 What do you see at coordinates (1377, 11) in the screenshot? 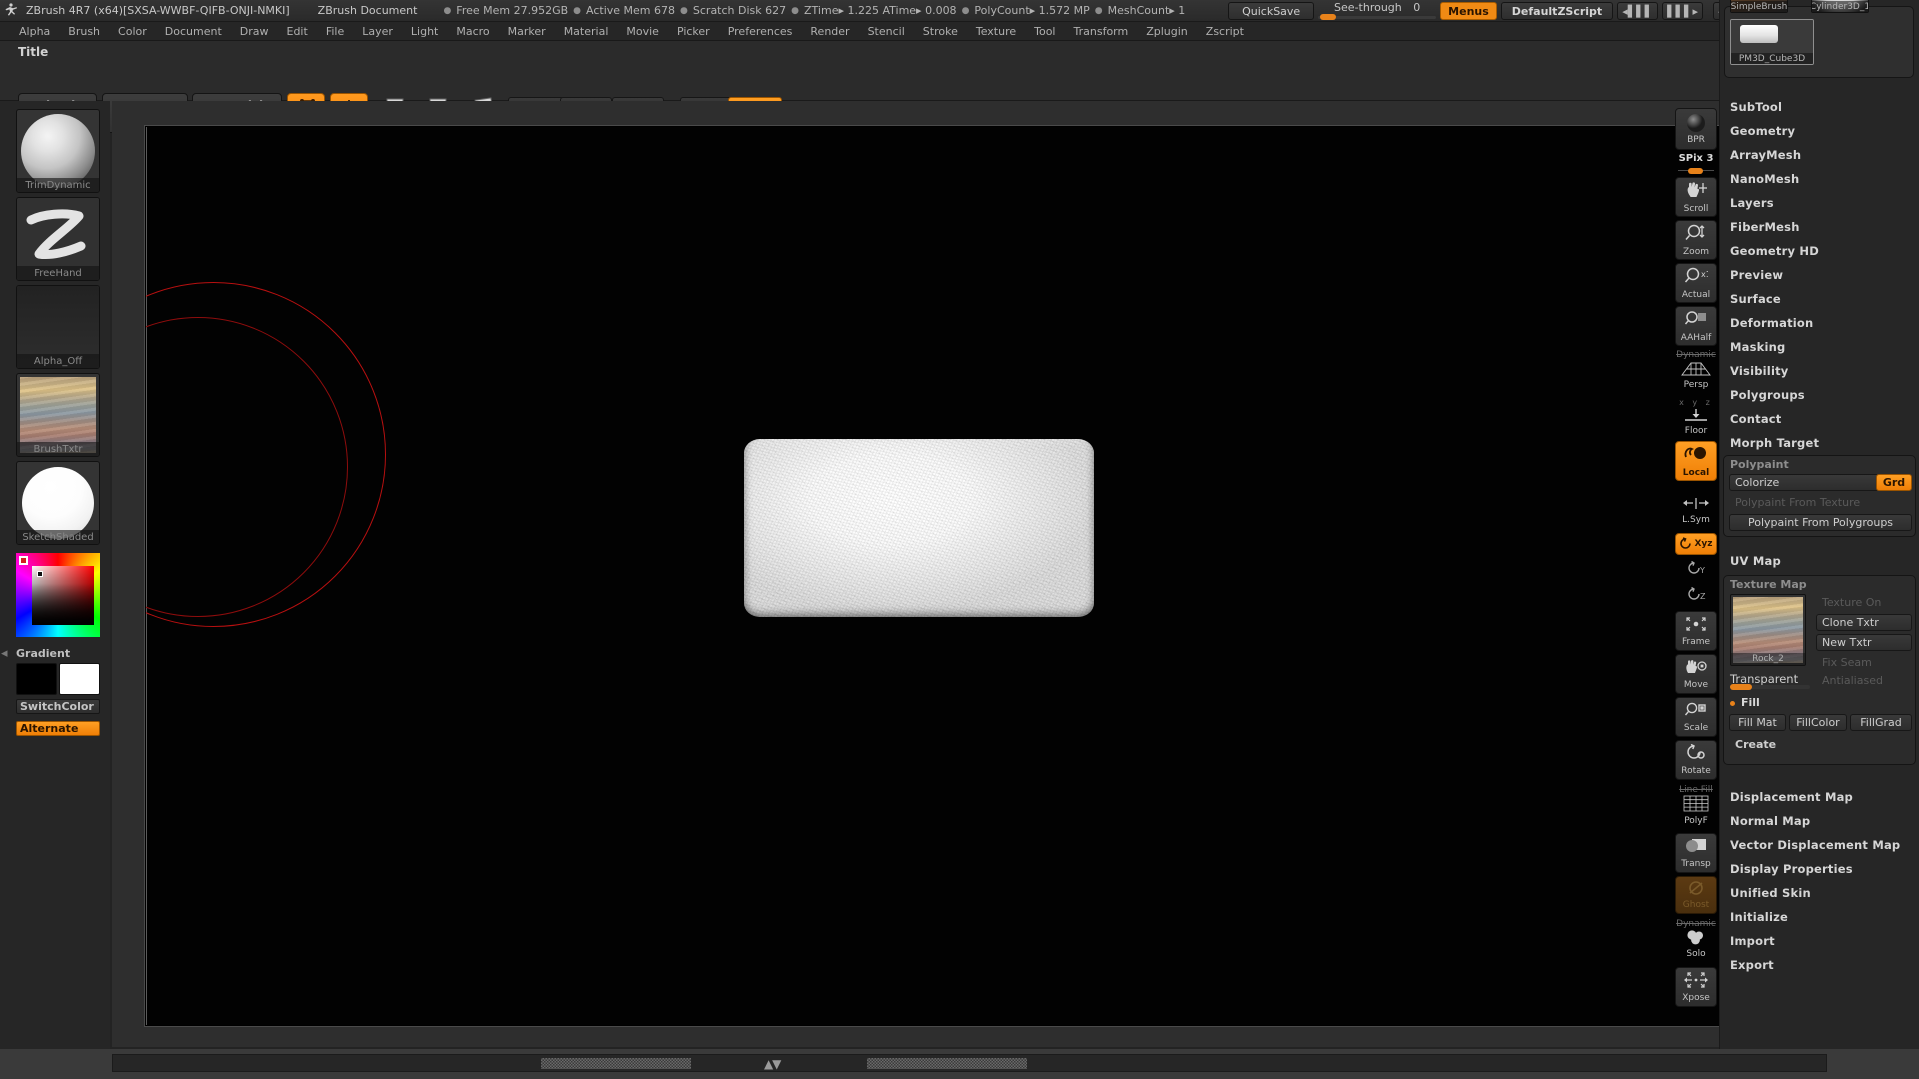
I see `see-through-slider: See-through 0` at bounding box center [1377, 11].